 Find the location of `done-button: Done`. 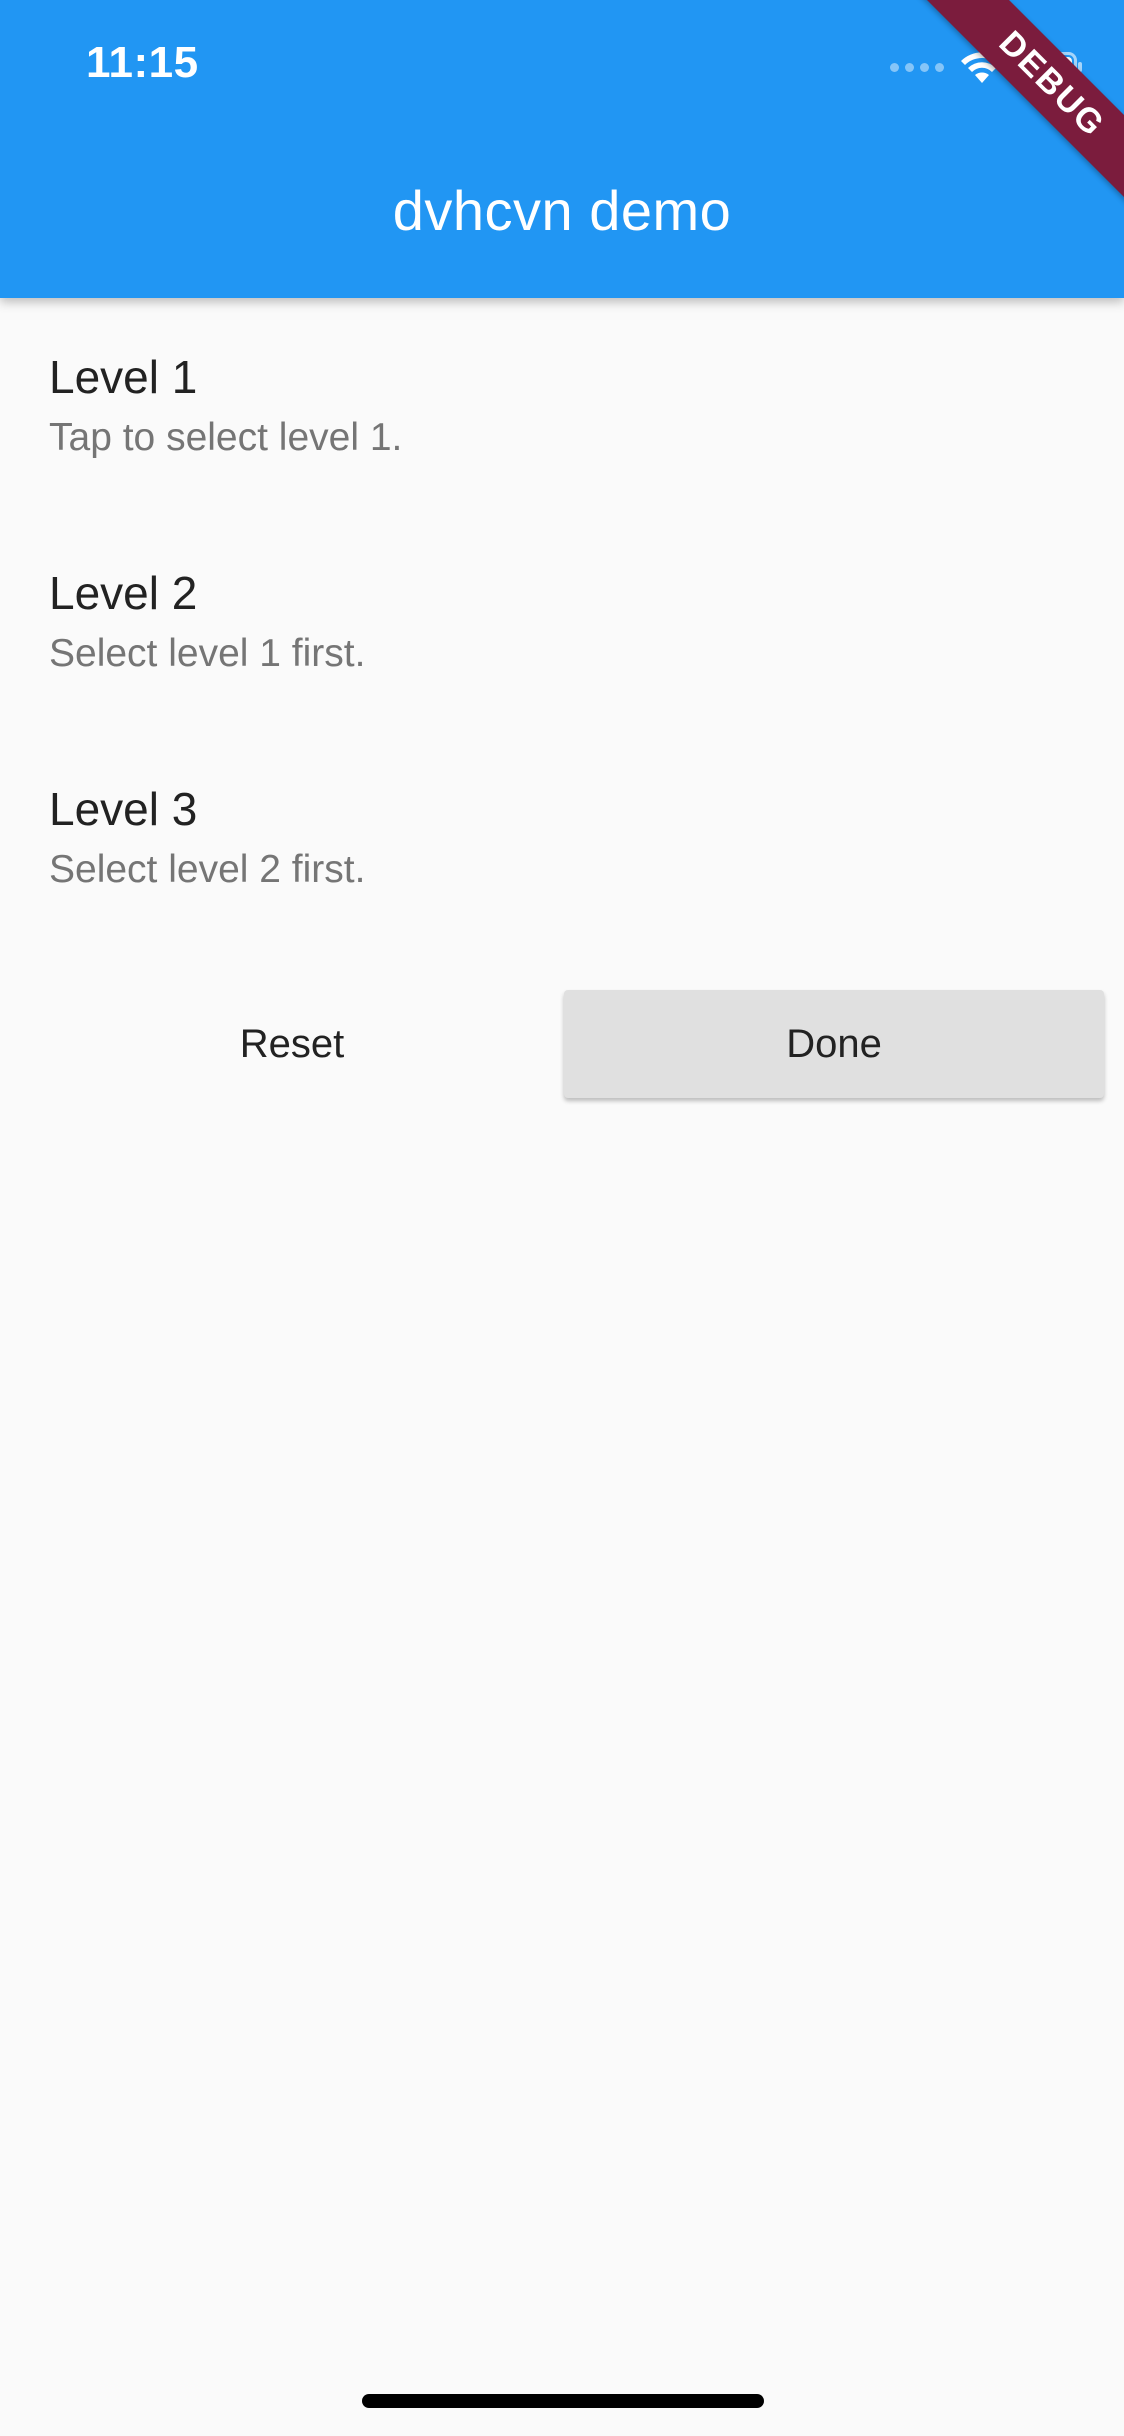

done-button: Done is located at coordinates (834, 1044).